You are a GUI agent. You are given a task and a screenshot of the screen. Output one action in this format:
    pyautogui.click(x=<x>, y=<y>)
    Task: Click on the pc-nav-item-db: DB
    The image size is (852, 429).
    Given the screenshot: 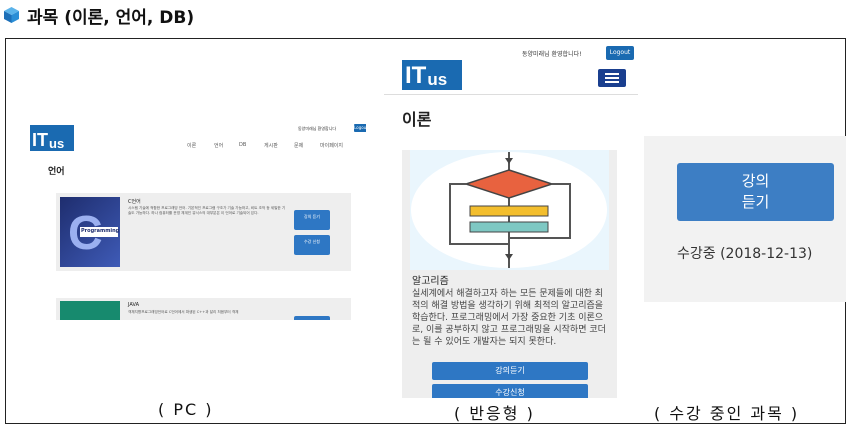 What is the action you would take?
    pyautogui.click(x=242, y=145)
    